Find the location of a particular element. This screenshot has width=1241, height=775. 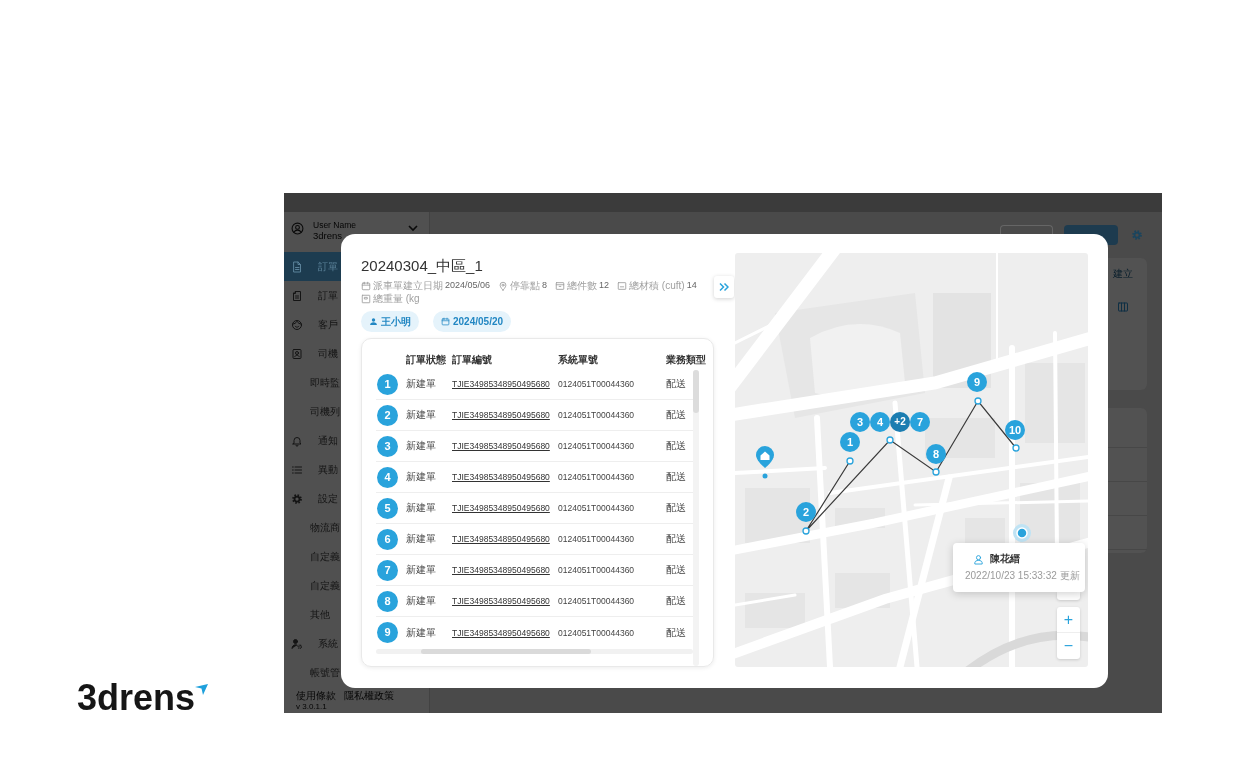

stop-number: 3 is located at coordinates (387, 446).